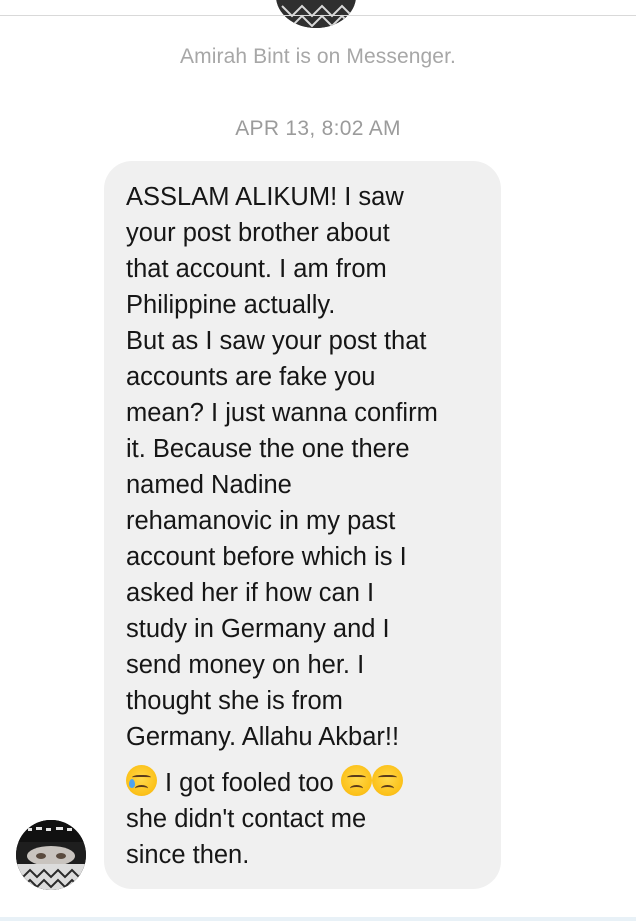  I want to click on message-timestamp: APR 13, 8:02 AM, so click(318, 128).